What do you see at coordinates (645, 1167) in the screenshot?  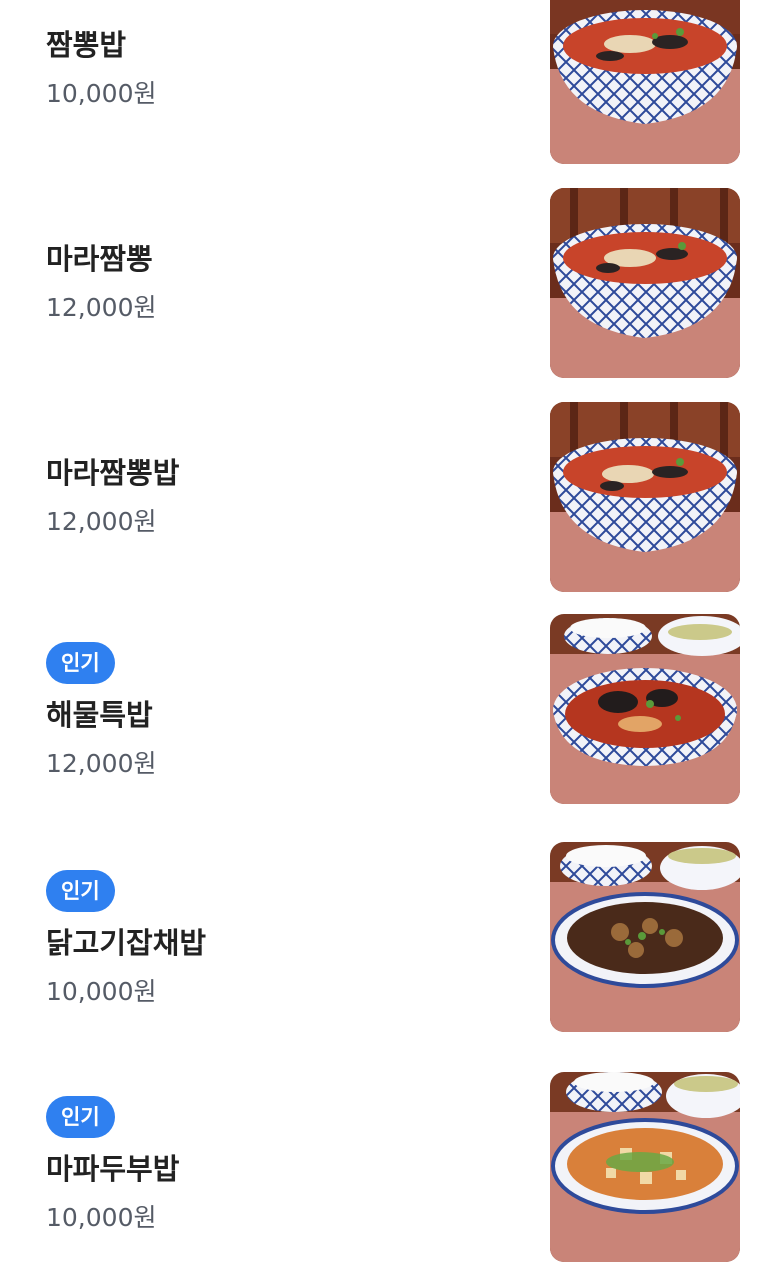 I see `mapo-tofu-rice-photo` at bounding box center [645, 1167].